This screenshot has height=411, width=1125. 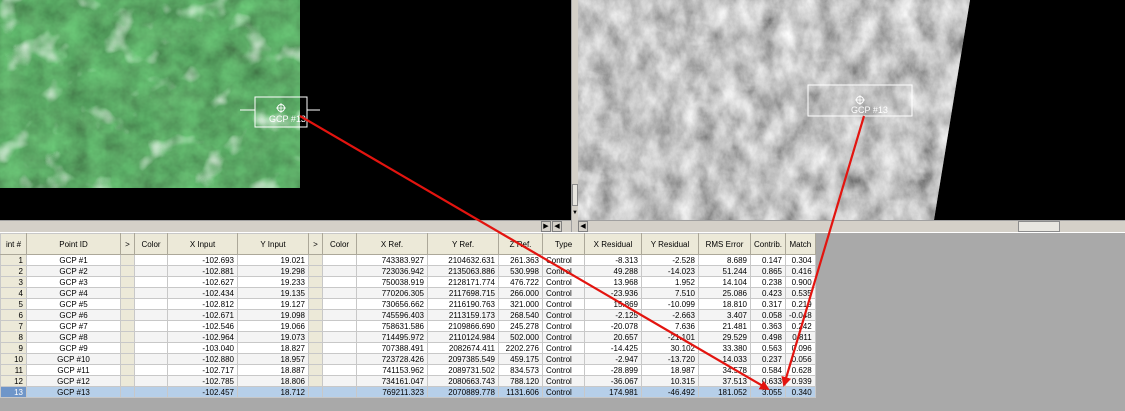 What do you see at coordinates (520, 381) in the screenshot?
I see `table-cell: 788.120` at bounding box center [520, 381].